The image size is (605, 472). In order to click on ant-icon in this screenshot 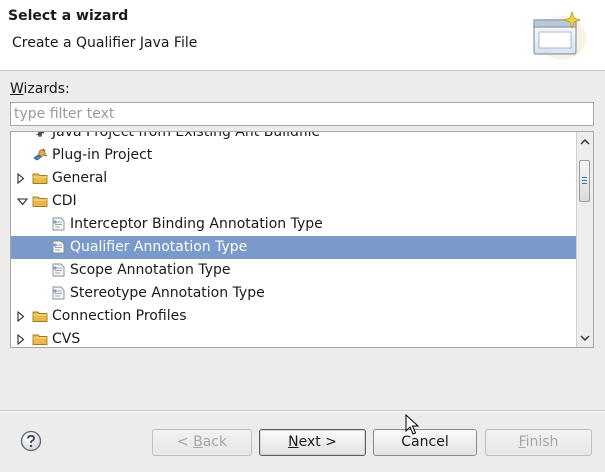, I will do `click(40, 136)`.